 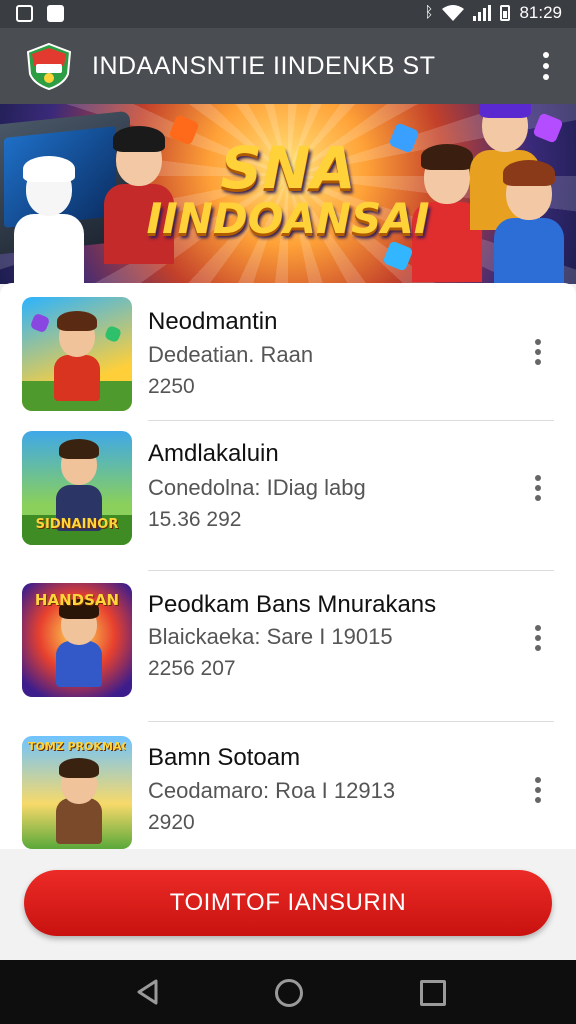 What do you see at coordinates (77, 640) in the screenshot?
I see `game-thumbnail: HANDSAN` at bounding box center [77, 640].